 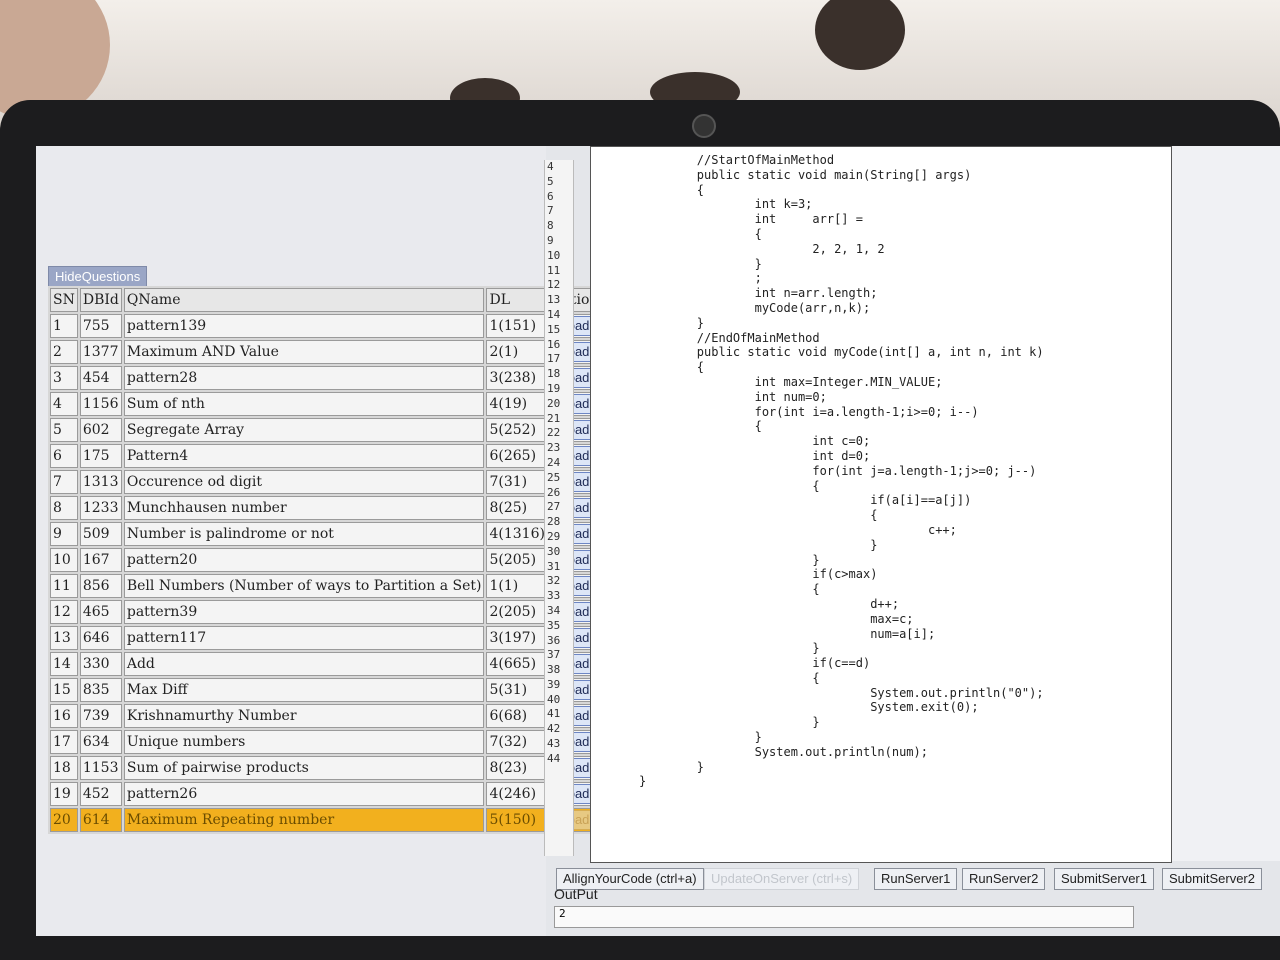 I want to click on sn-cell: 18, so click(x=64, y=768).